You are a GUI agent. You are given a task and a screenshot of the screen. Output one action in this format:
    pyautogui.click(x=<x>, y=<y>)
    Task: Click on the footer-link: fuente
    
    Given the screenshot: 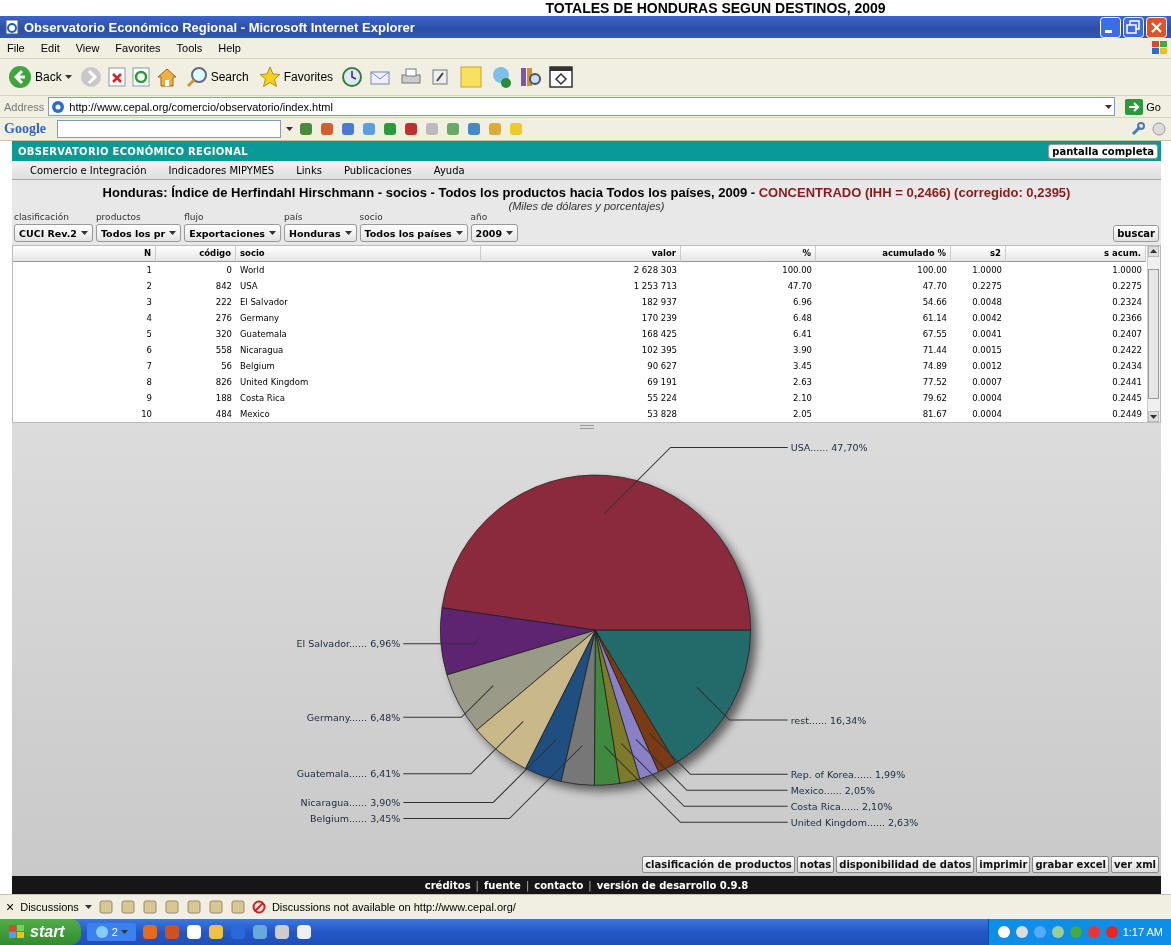 What is the action you would take?
    pyautogui.click(x=502, y=885)
    